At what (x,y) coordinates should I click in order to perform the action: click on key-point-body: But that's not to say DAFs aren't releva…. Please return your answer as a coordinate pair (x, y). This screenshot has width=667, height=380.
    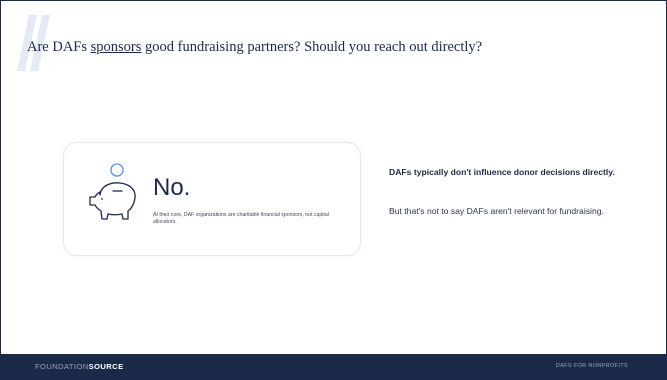
    Looking at the image, I should click on (496, 211).